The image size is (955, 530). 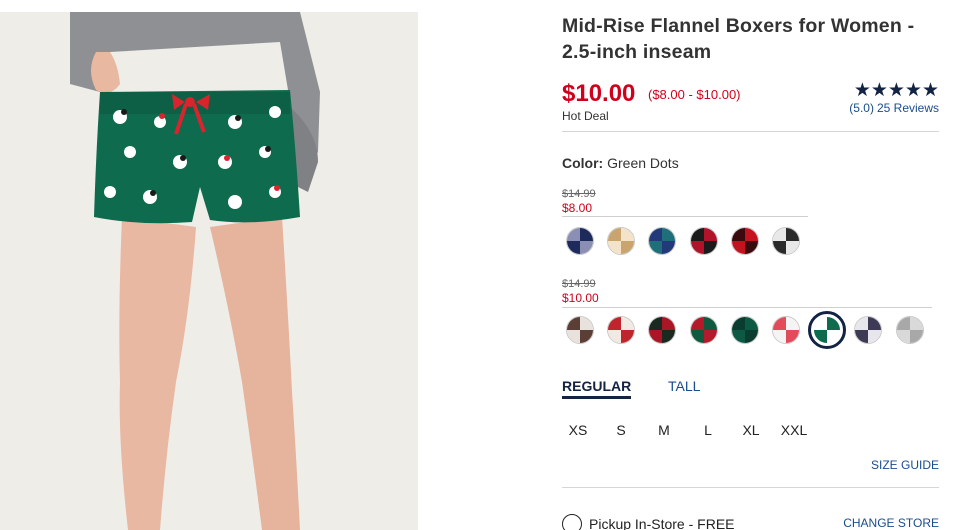 What do you see at coordinates (861, 108) in the screenshot?
I see `rating-score: (5.0)` at bounding box center [861, 108].